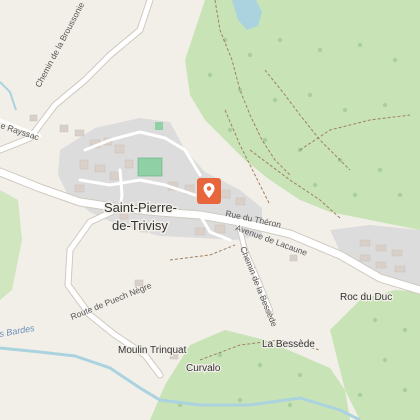 This screenshot has height=420, width=420. I want to click on park-square, so click(159, 126).